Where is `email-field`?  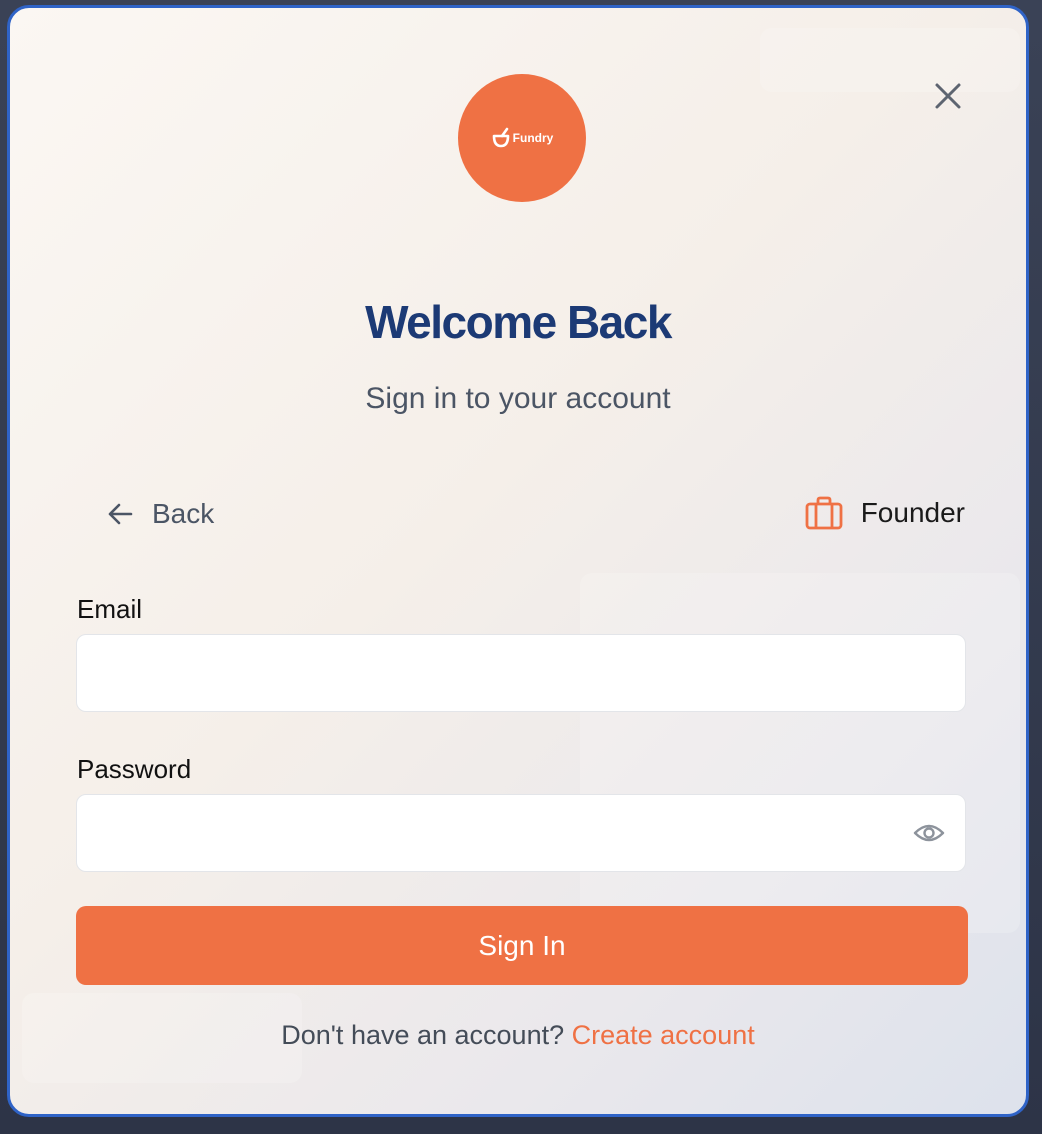
email-field is located at coordinates (521, 673).